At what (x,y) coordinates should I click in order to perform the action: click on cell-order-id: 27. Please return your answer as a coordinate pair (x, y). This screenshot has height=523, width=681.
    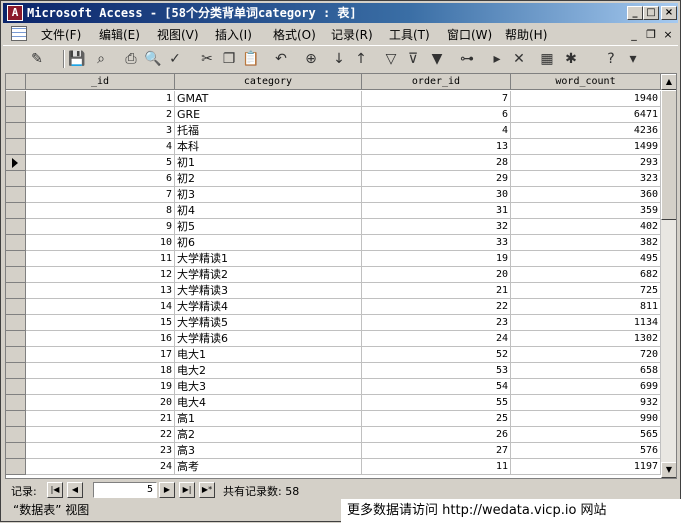
    Looking at the image, I should click on (436, 451).